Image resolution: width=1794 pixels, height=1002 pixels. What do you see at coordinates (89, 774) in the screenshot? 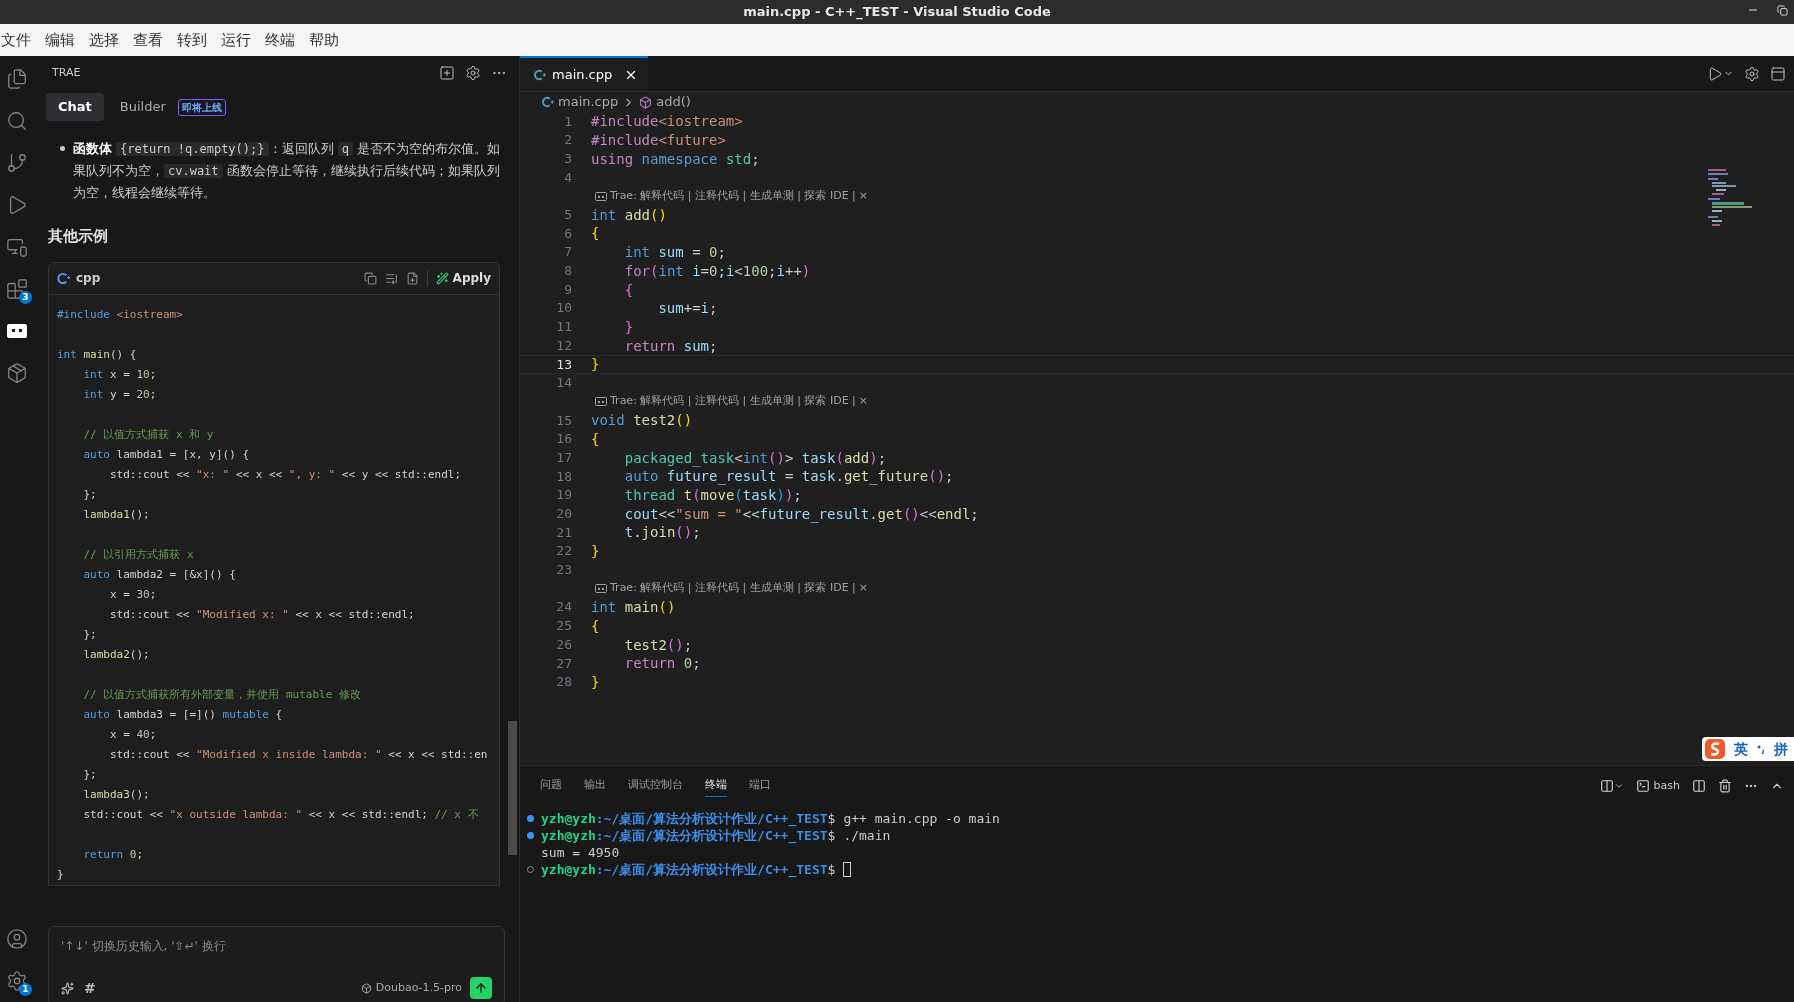
I see `code-line: };` at bounding box center [89, 774].